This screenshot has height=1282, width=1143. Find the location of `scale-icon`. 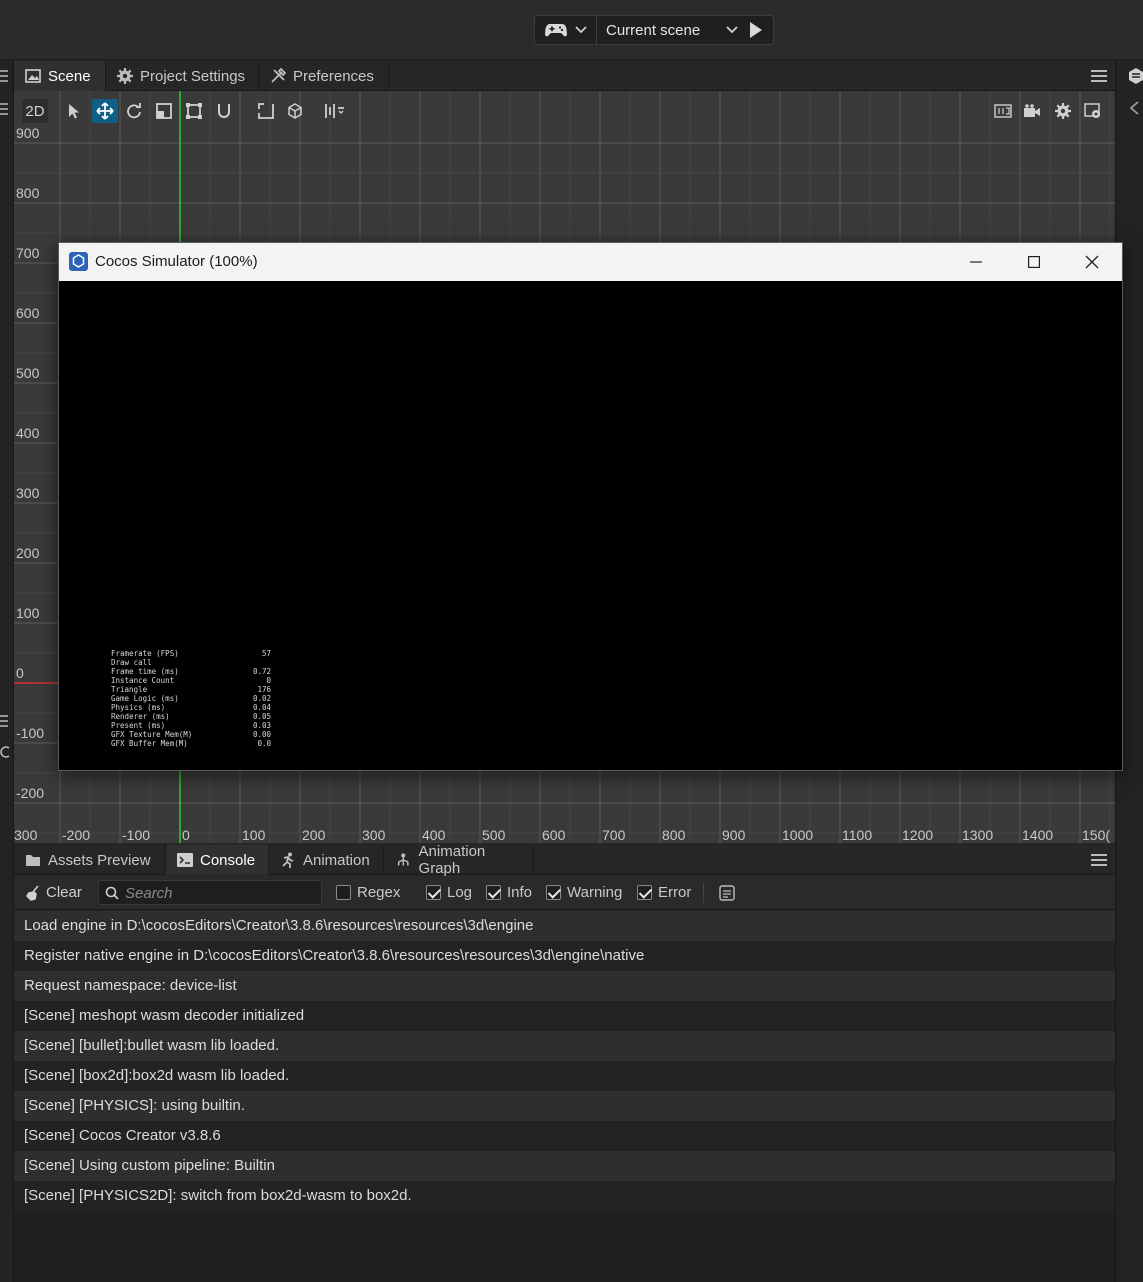

scale-icon is located at coordinates (164, 111).